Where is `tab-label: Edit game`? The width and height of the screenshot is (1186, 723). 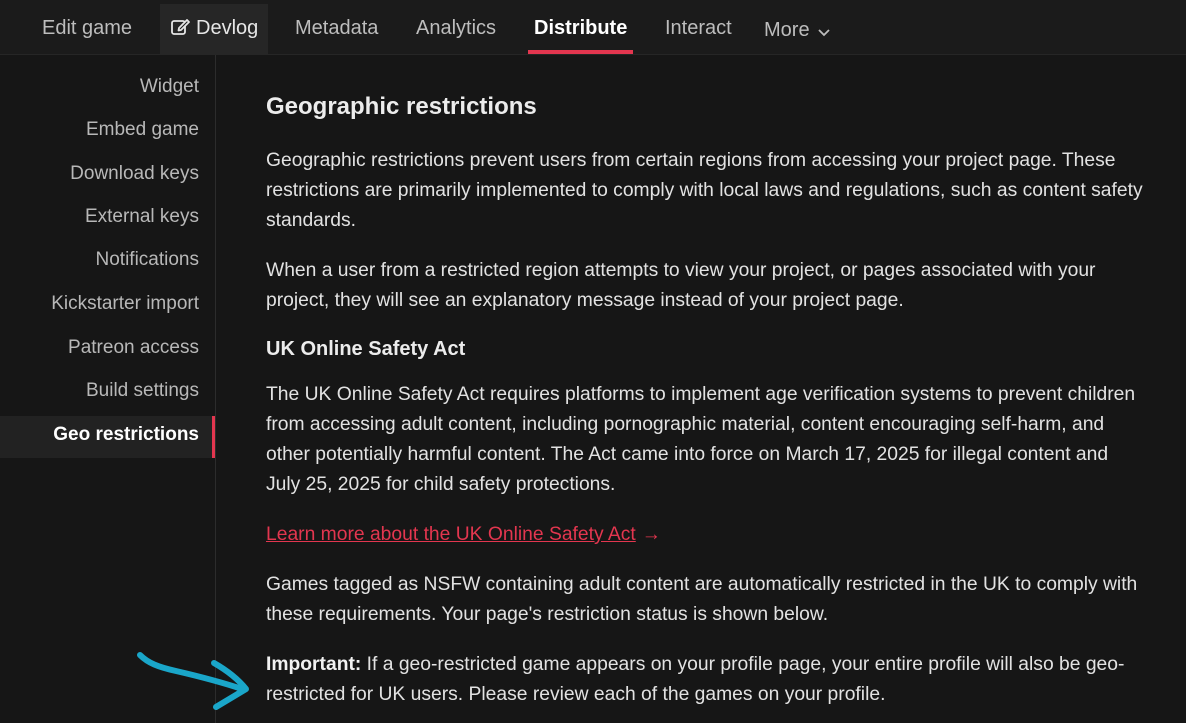 tab-label: Edit game is located at coordinates (87, 28).